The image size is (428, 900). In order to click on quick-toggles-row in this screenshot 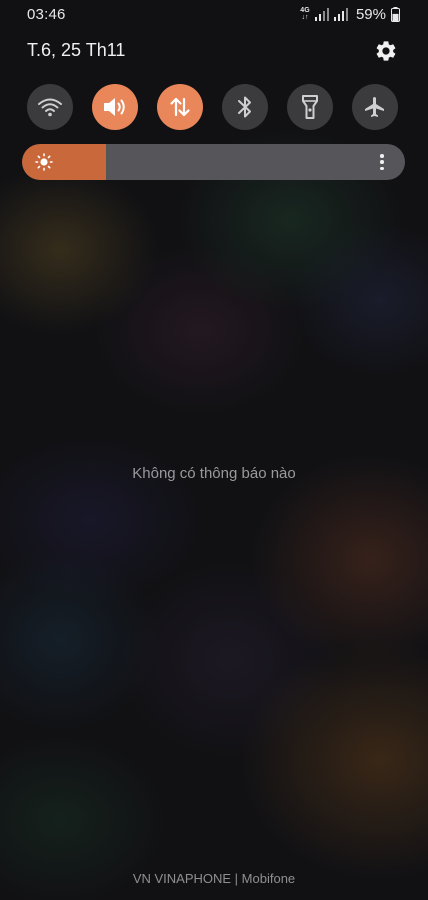, I will do `click(214, 108)`.